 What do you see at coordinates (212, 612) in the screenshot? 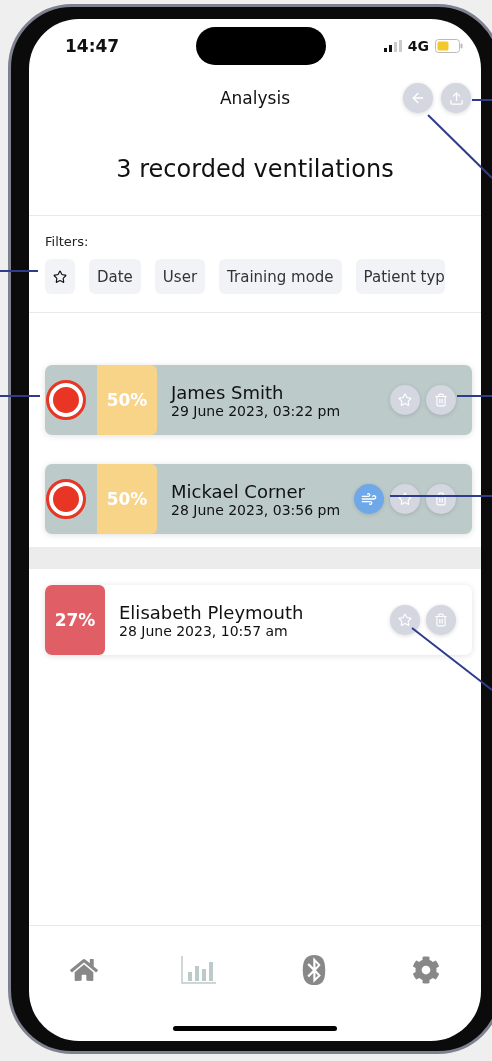
I see `patient-name: Elisabeth Pleymouth` at bounding box center [212, 612].